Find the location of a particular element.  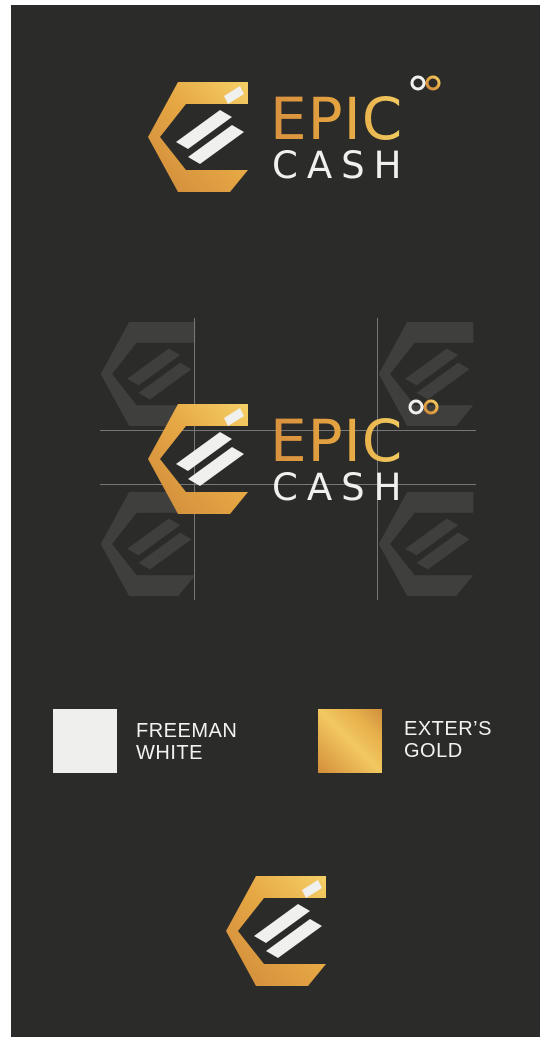

swatch-label-exters-gold: EXTER’S GOLD is located at coordinates (469, 740).